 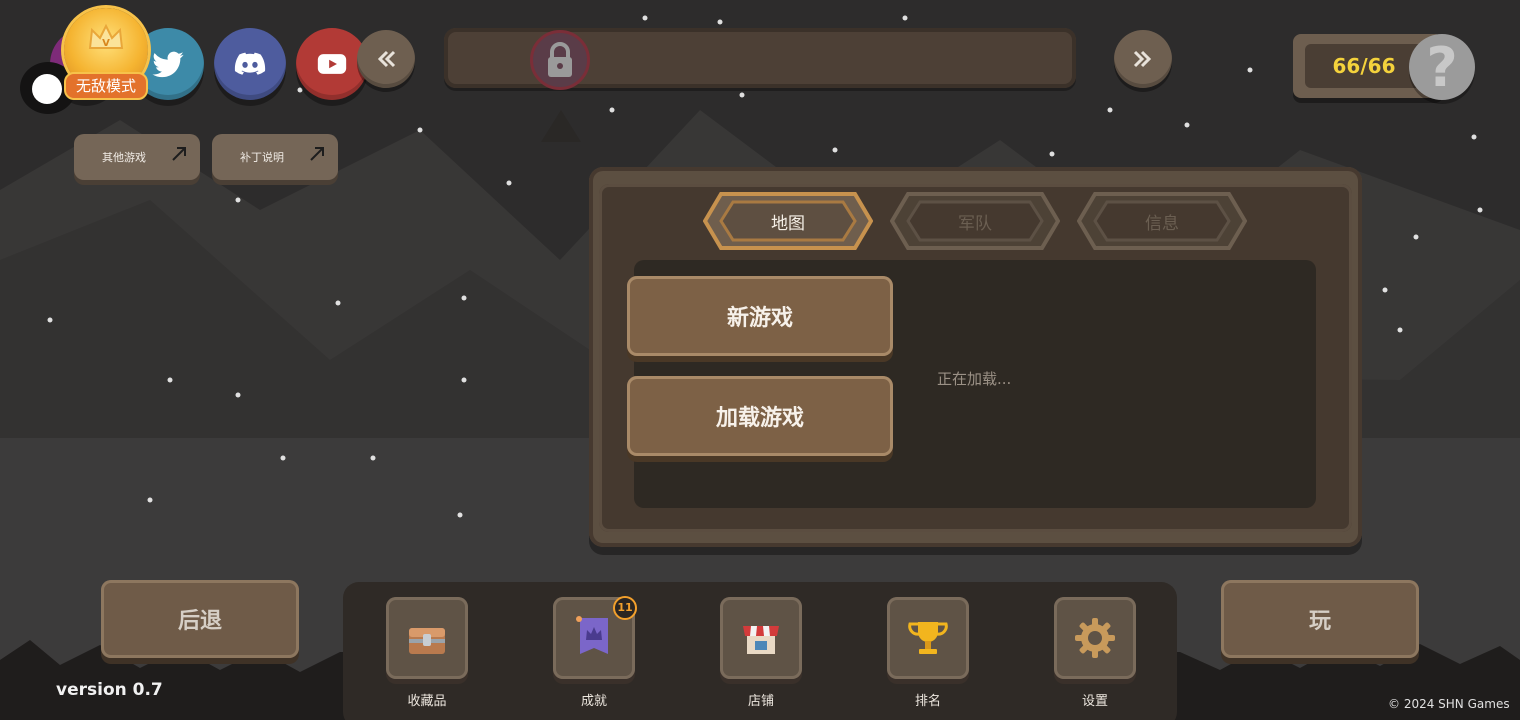 I want to click on tab-info: 信息, so click(x=1162, y=221).